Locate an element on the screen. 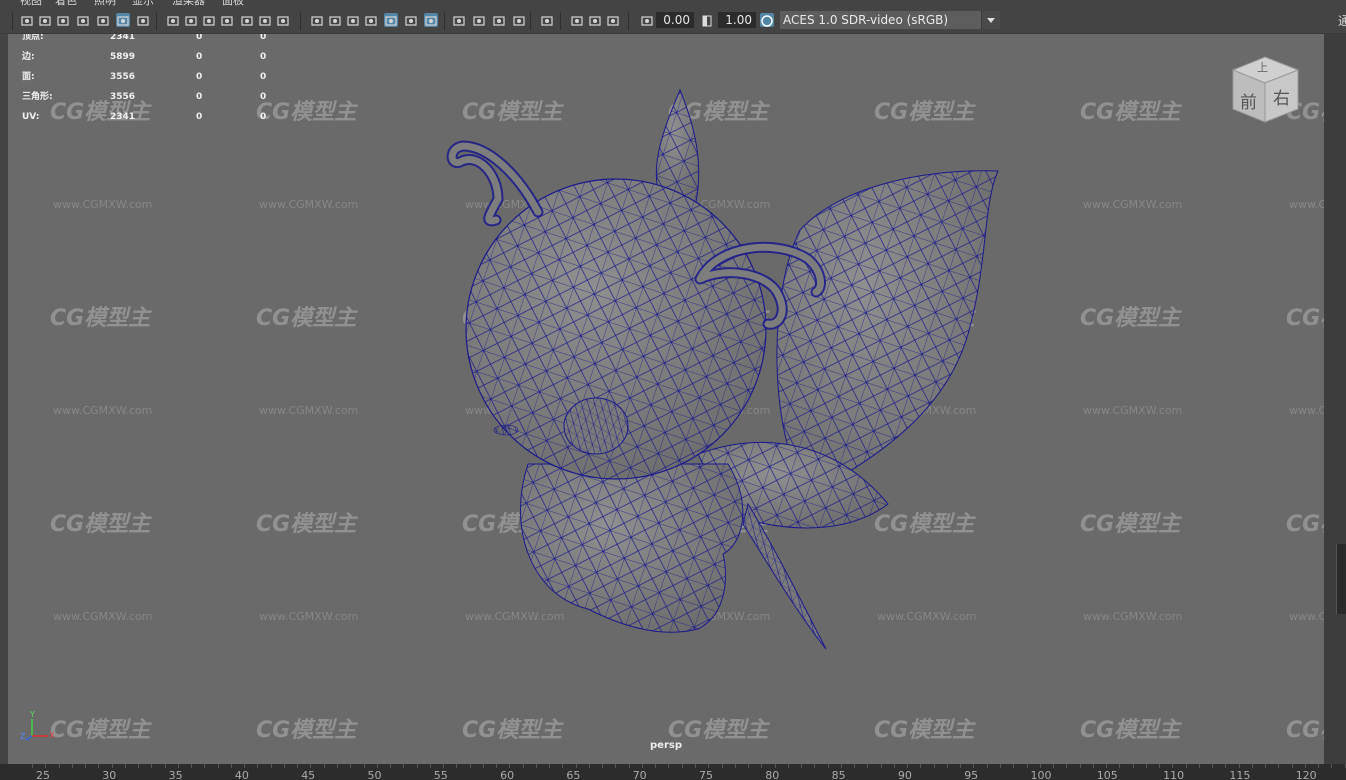 Image resolution: width=1346 pixels, height=780 pixels. menu-item: 显示 is located at coordinates (143, 3).